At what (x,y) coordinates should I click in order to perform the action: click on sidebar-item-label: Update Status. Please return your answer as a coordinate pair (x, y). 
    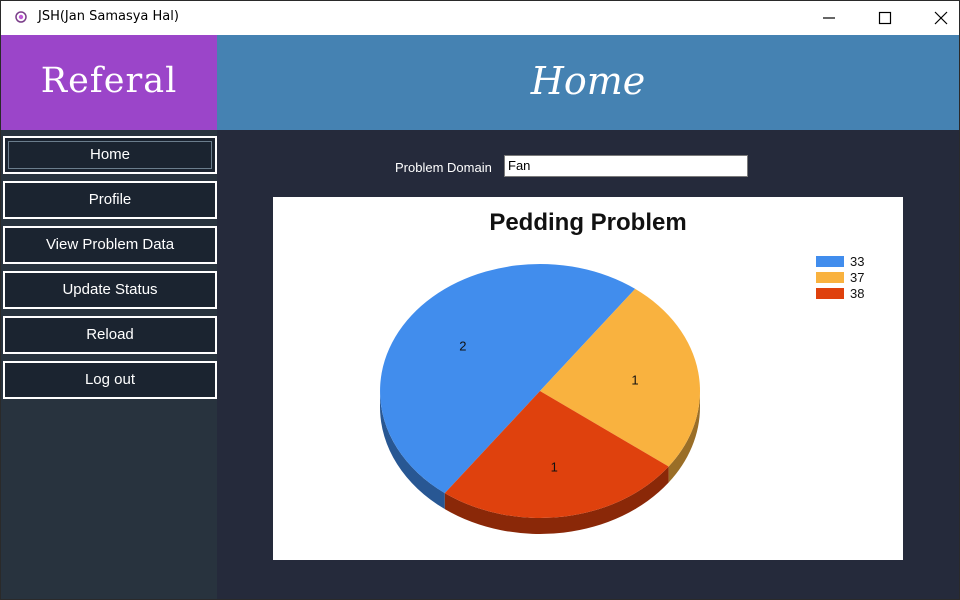
    Looking at the image, I should click on (110, 289).